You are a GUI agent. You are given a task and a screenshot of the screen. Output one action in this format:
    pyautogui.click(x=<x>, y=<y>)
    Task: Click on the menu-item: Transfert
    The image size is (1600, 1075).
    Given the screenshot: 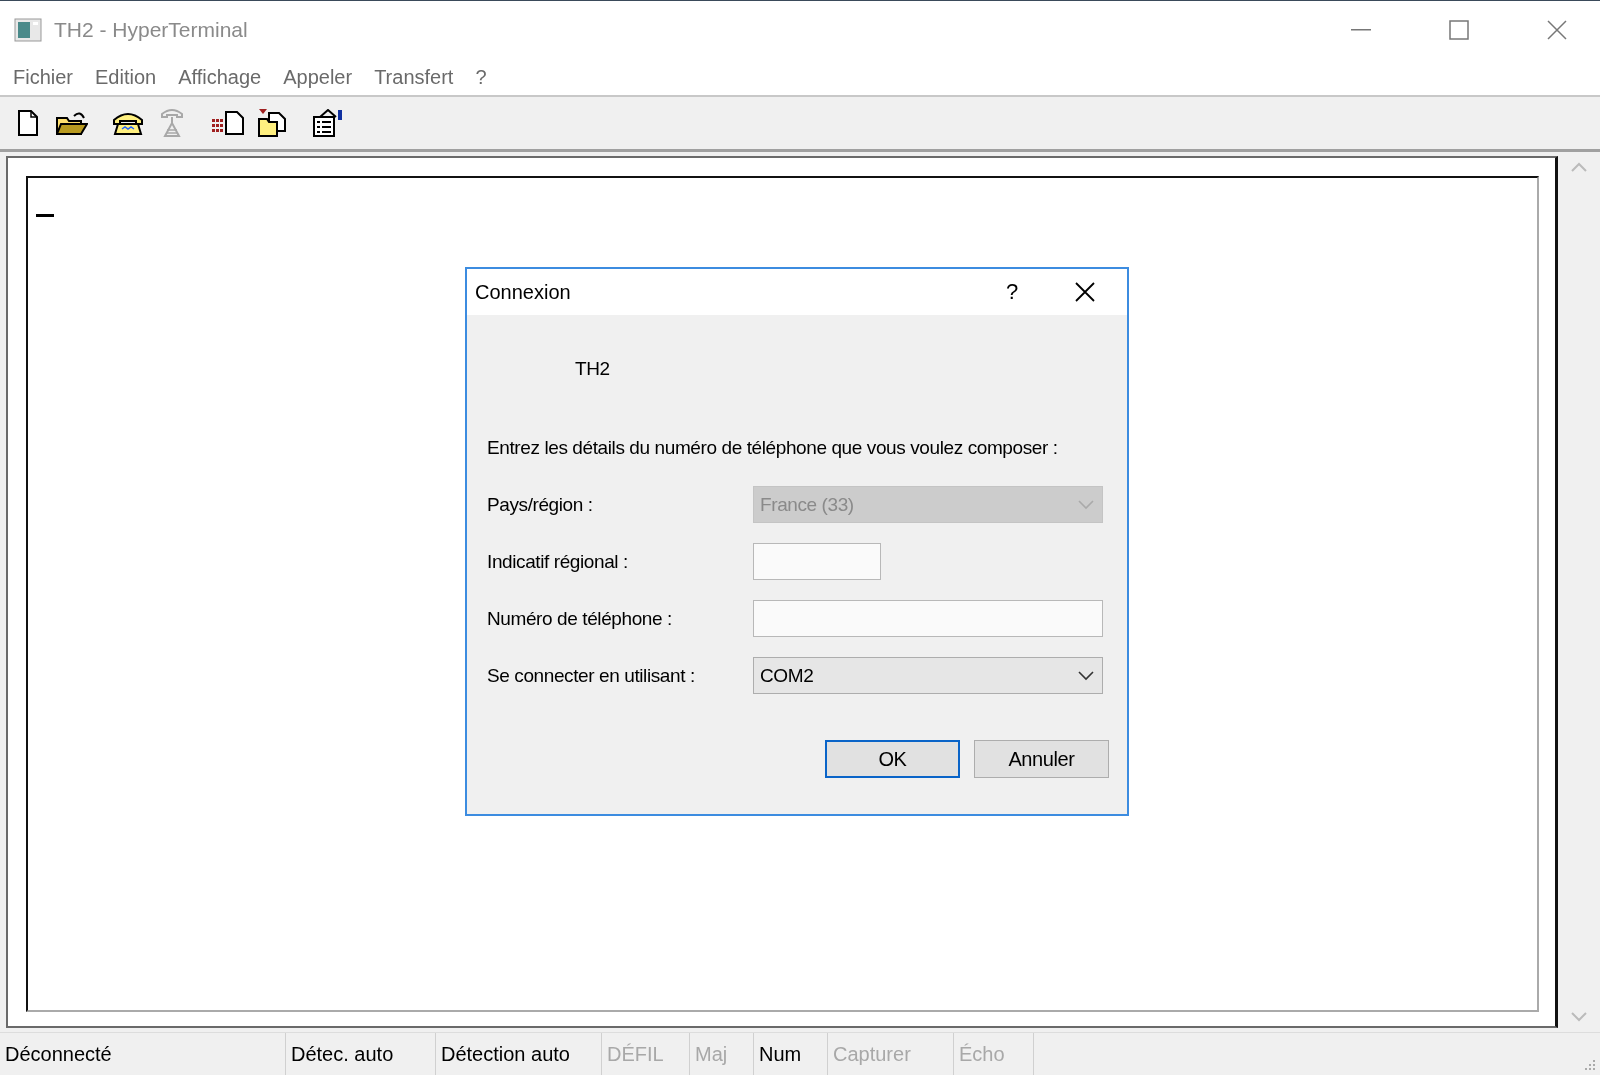 What is the action you would take?
    pyautogui.click(x=414, y=77)
    